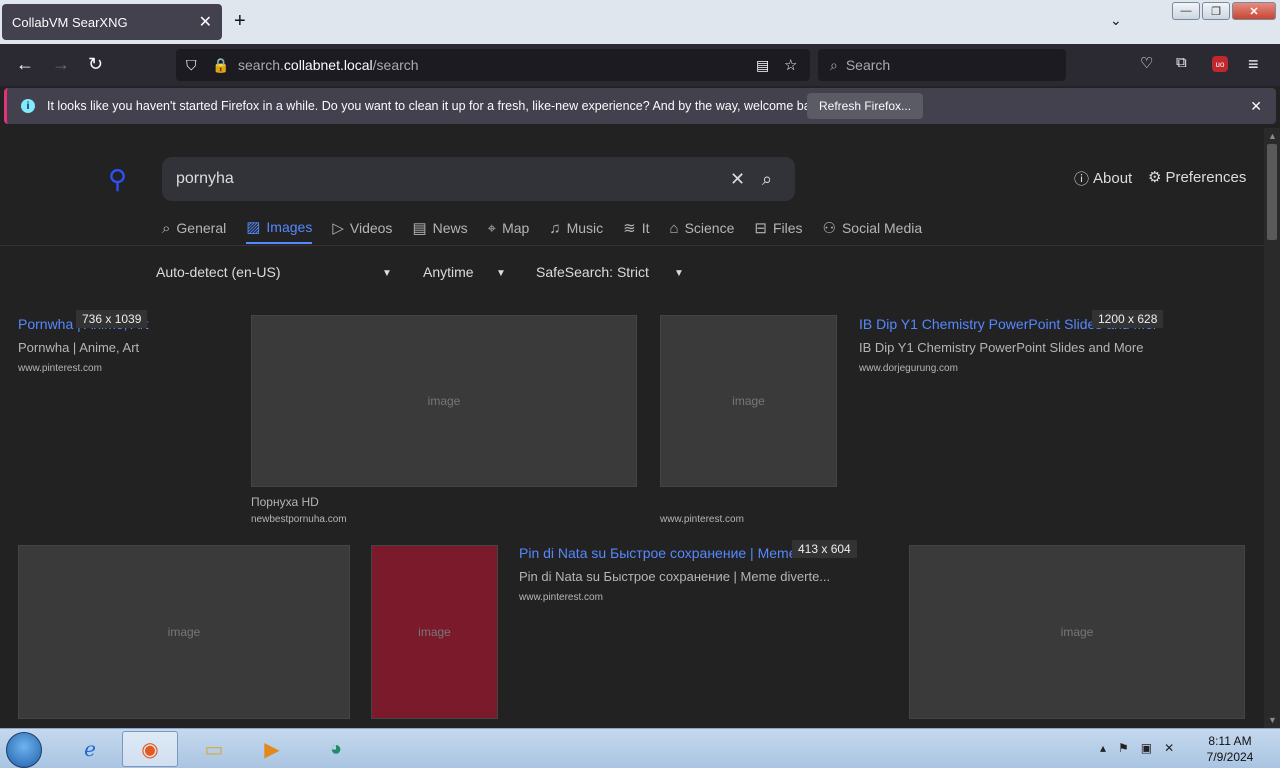 Image resolution: width=1280 pixels, height=768 pixels. What do you see at coordinates (214, 749) in the screenshot?
I see `folder-icon: ▭` at bounding box center [214, 749].